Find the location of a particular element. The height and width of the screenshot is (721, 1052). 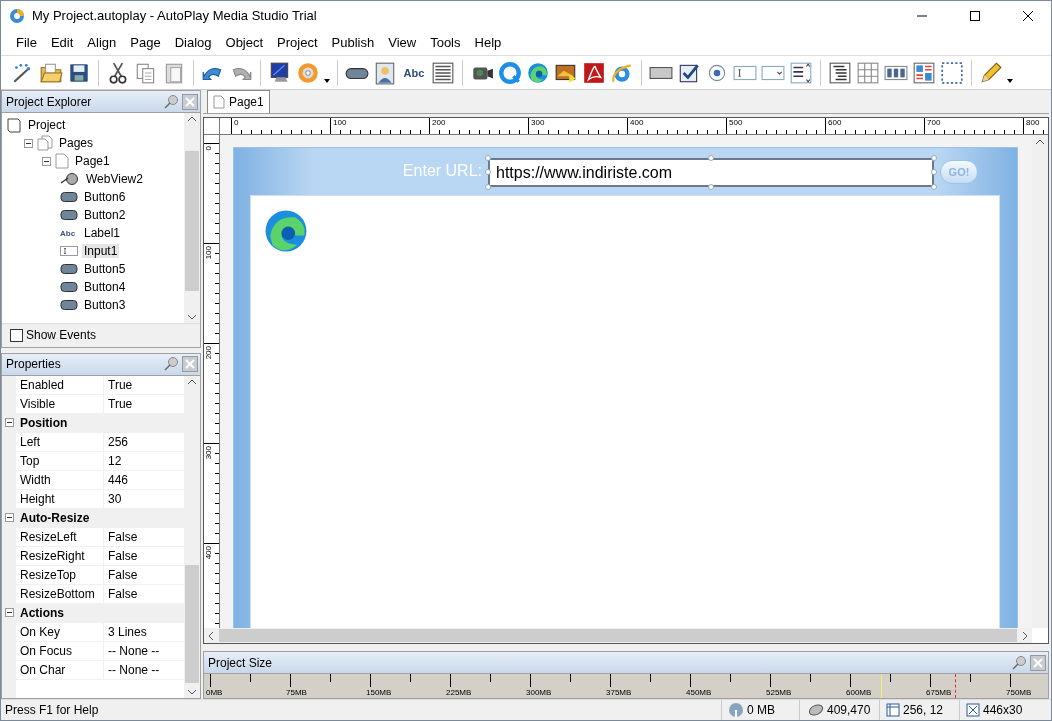

url-label: Enter URL: is located at coordinates (442, 171).